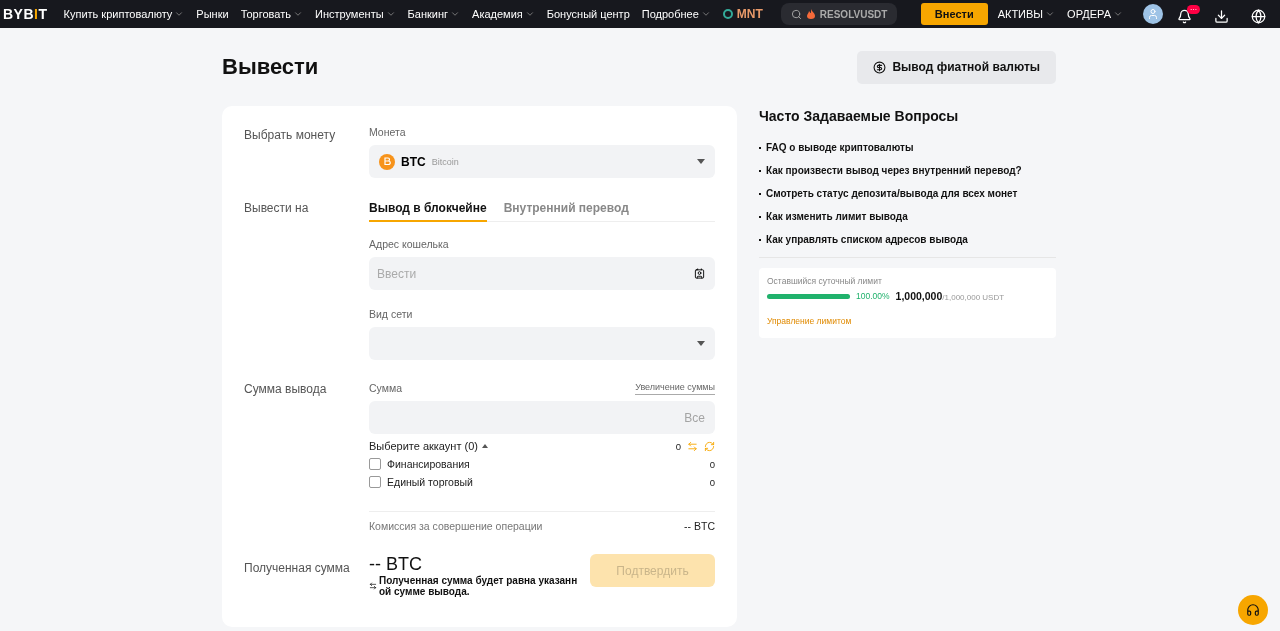 The width and height of the screenshot is (1280, 631). I want to click on address-field: Ввести, so click(542, 273).